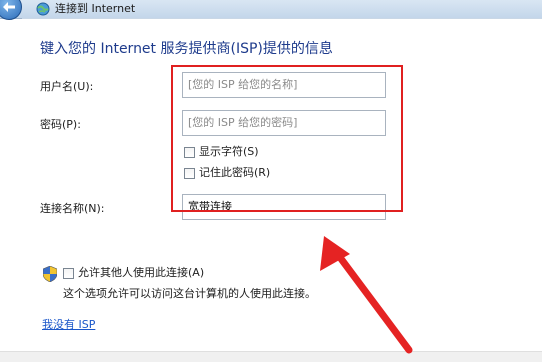 This screenshot has height=362, width=542. I want to click on back-arrow-icon, so click(9, 7).